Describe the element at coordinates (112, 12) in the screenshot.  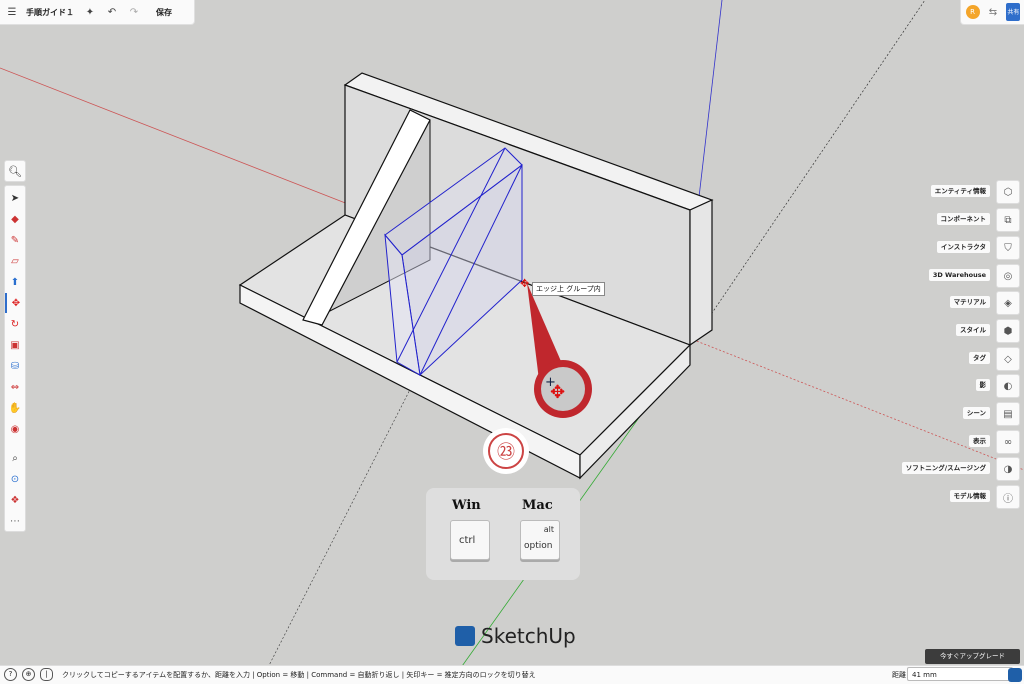
I see `undo-icon: ↶` at that location.